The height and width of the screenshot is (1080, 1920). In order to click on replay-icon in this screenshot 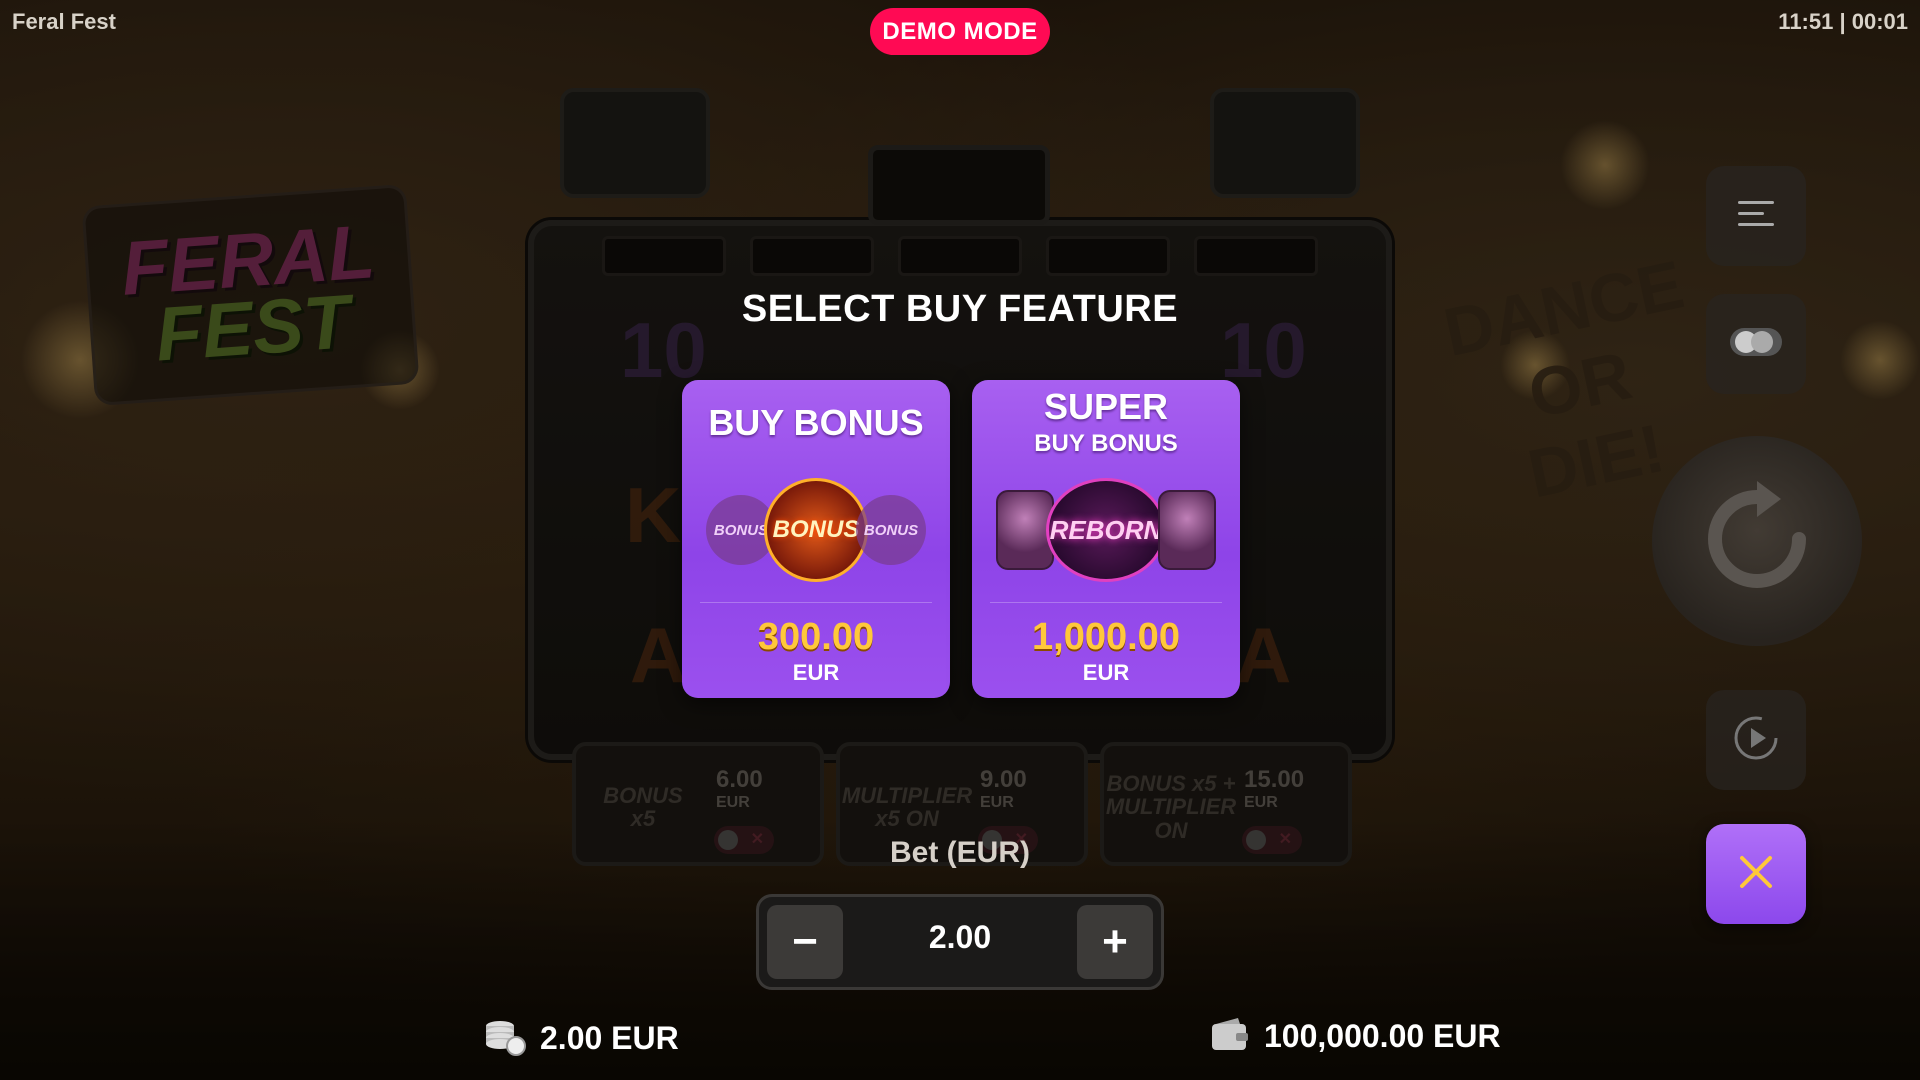, I will do `click(1756, 740)`.